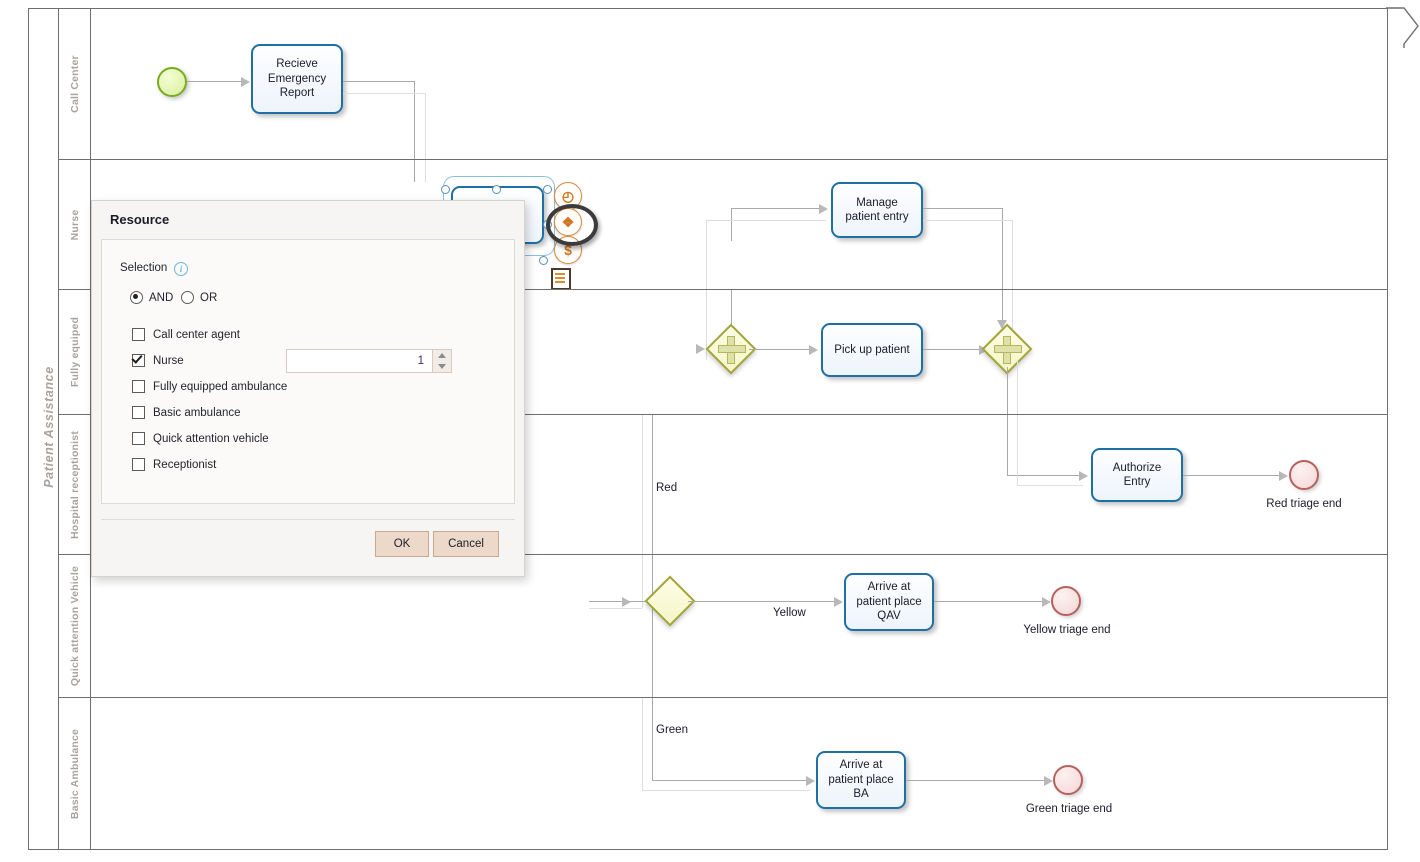  I want to click on flow-to-manage-h, so click(776, 208).